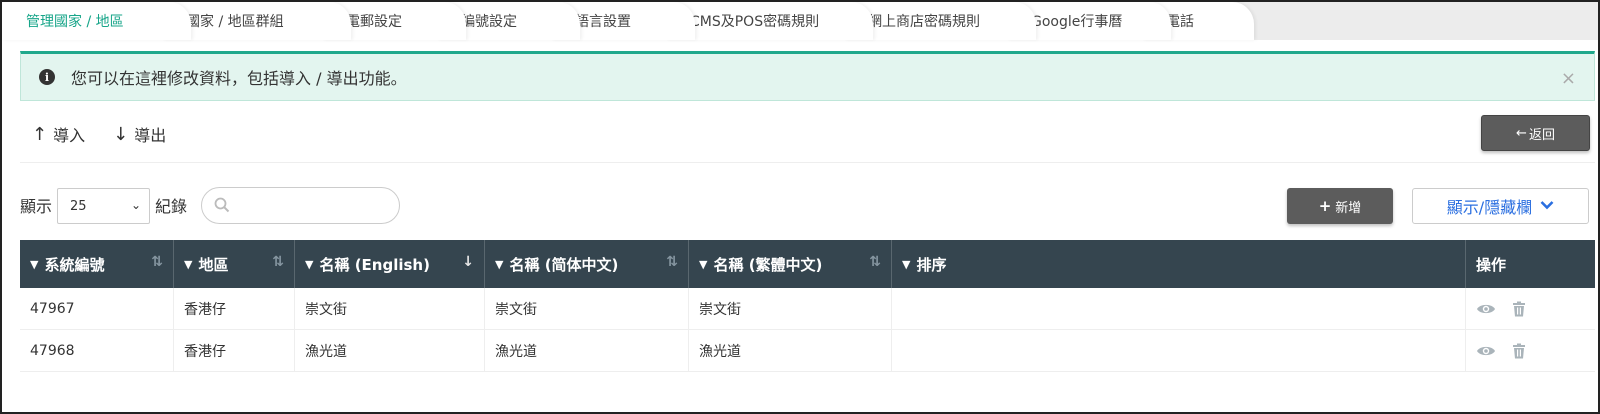 Image resolution: width=1600 pixels, height=414 pixels. What do you see at coordinates (790, 351) in the screenshot?
I see `cell-name-tc: 漁光道` at bounding box center [790, 351].